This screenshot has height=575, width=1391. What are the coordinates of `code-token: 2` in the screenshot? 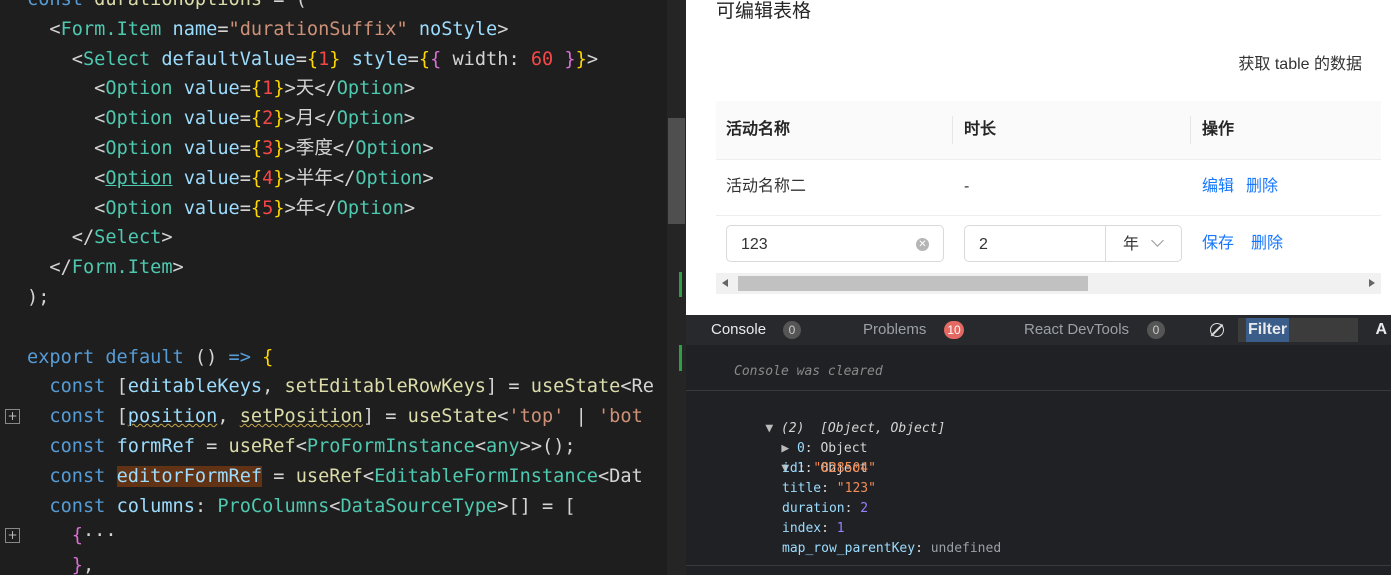 It's located at (268, 119).